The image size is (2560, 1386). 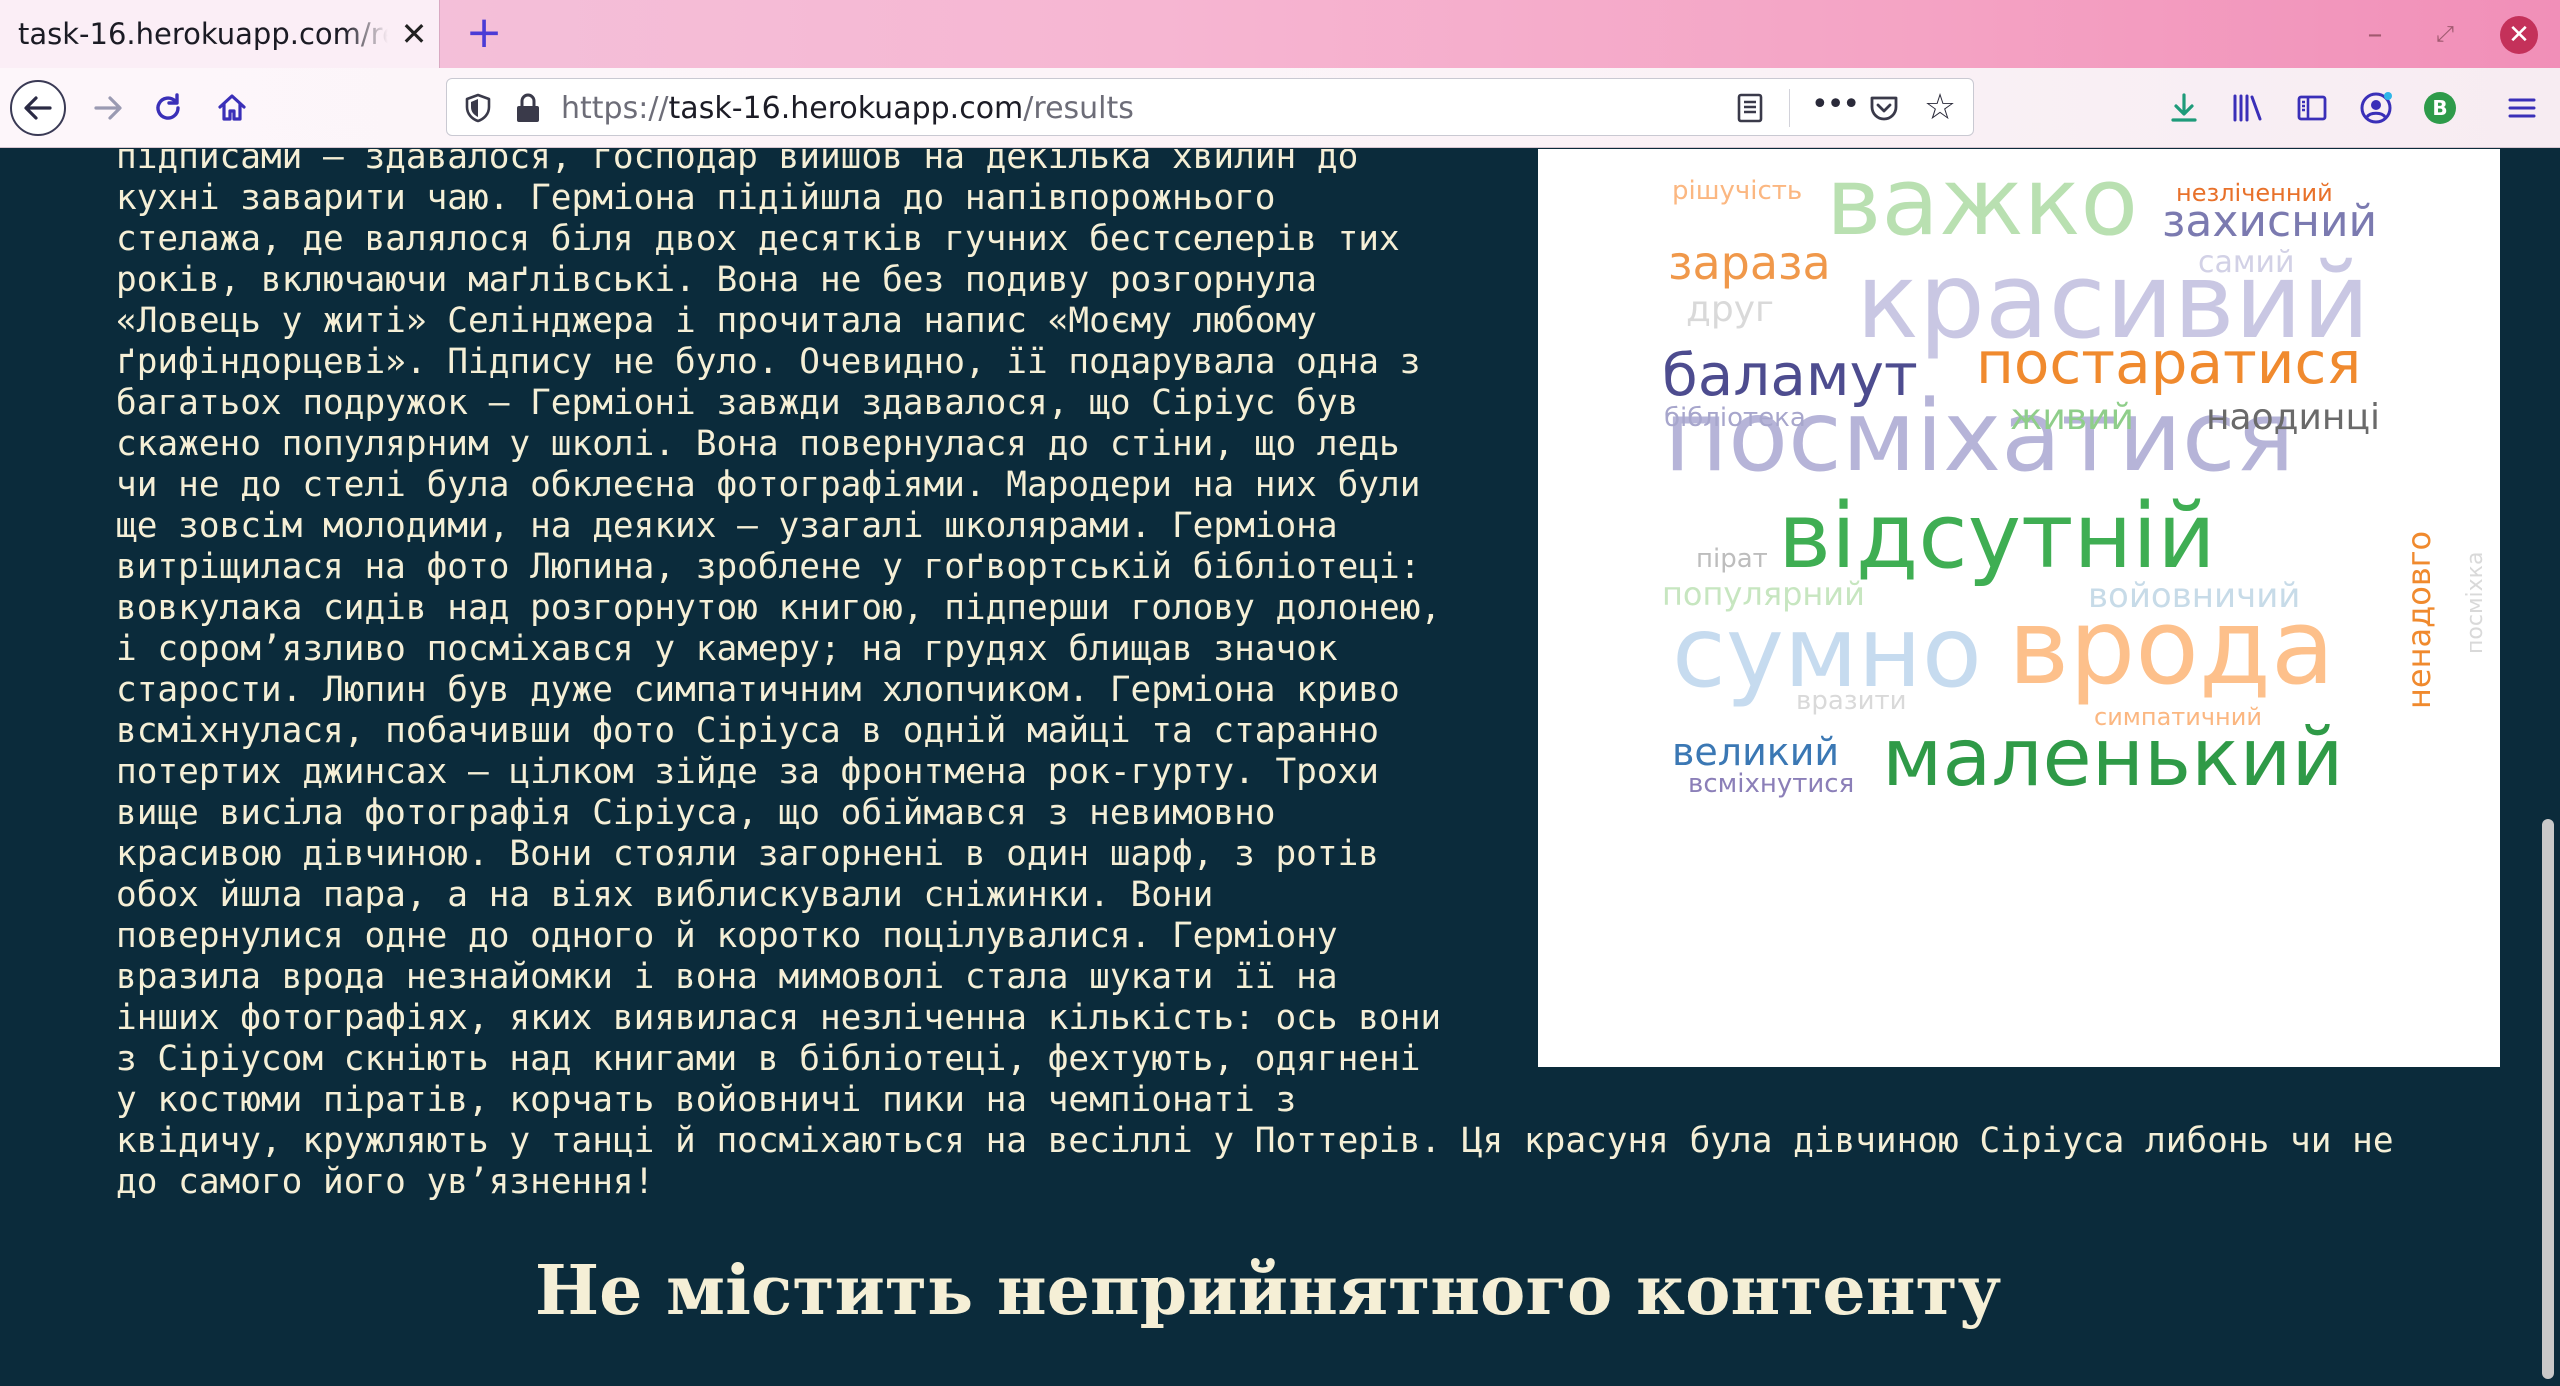 I want to click on url-text: https://task-16.herokuapp.com/results, so click(x=847, y=108).